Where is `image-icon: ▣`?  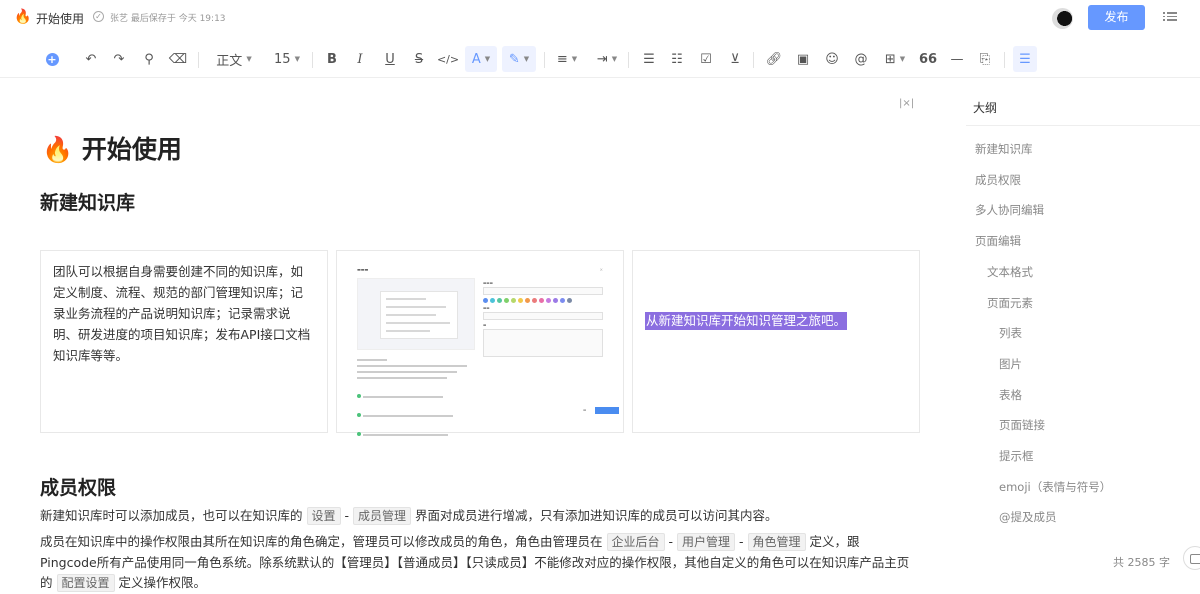 image-icon: ▣ is located at coordinates (803, 59).